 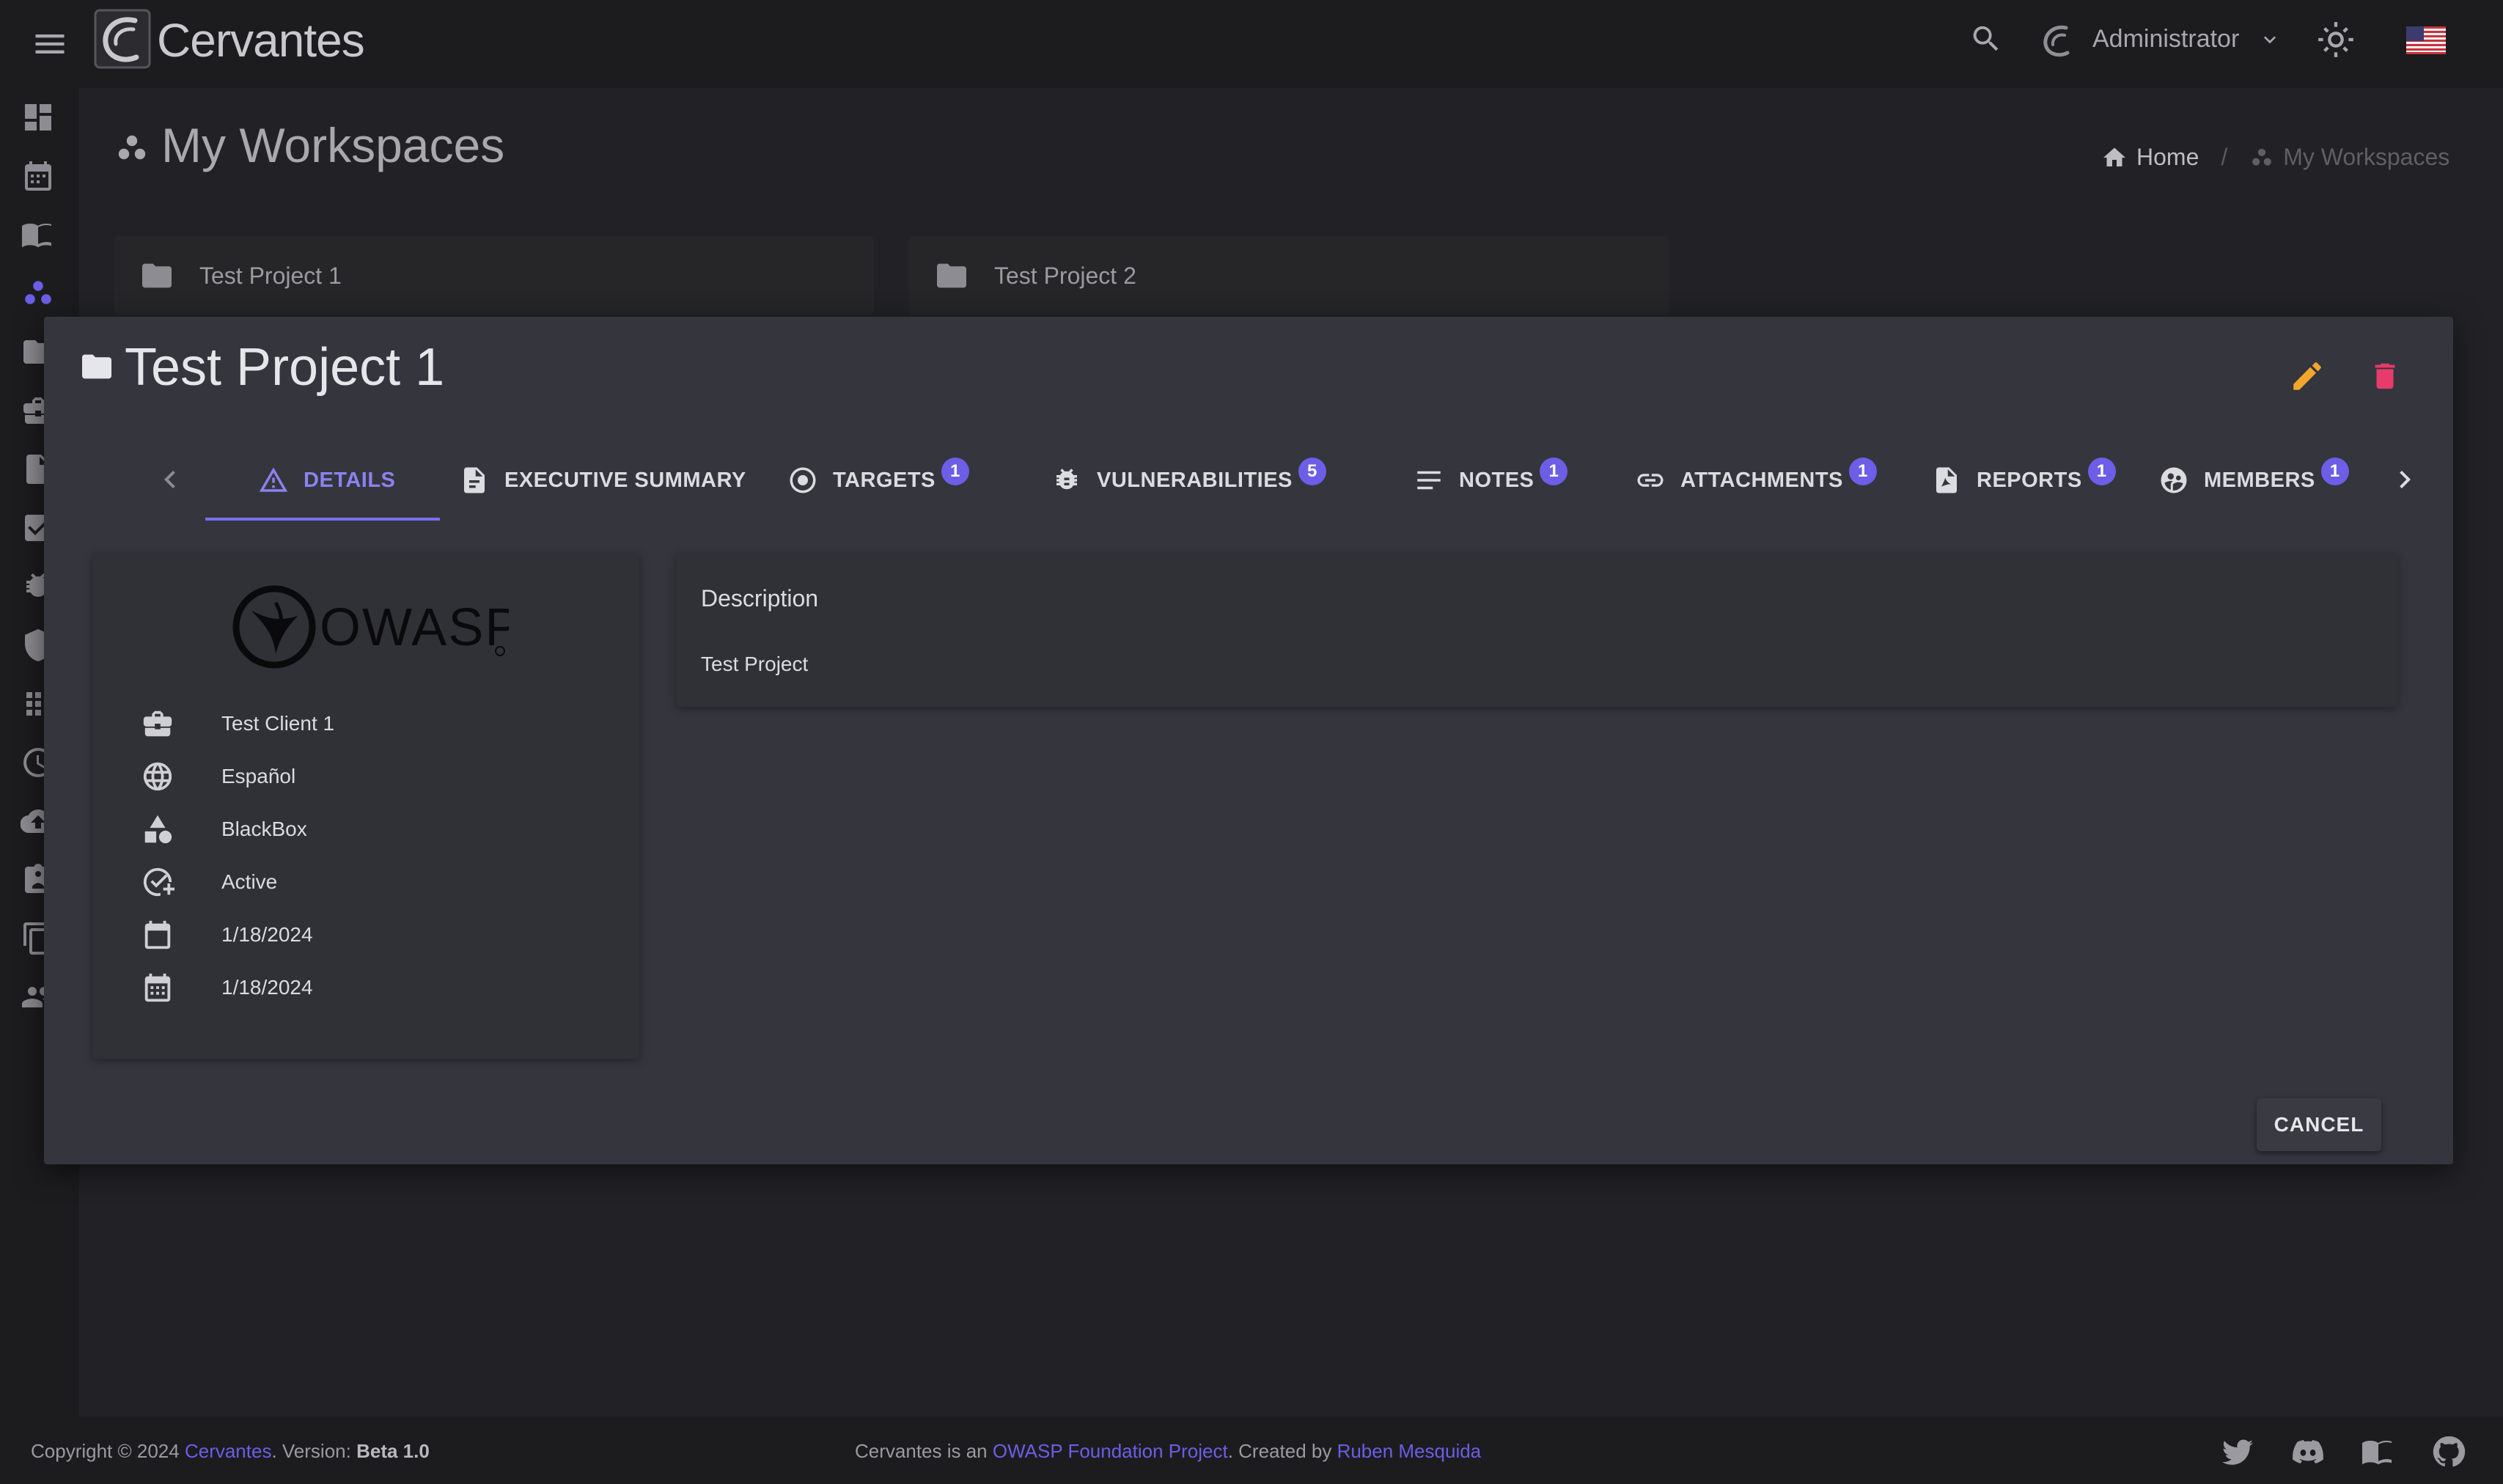 What do you see at coordinates (2319, 1124) in the screenshot?
I see `cancel-button: CANCEL` at bounding box center [2319, 1124].